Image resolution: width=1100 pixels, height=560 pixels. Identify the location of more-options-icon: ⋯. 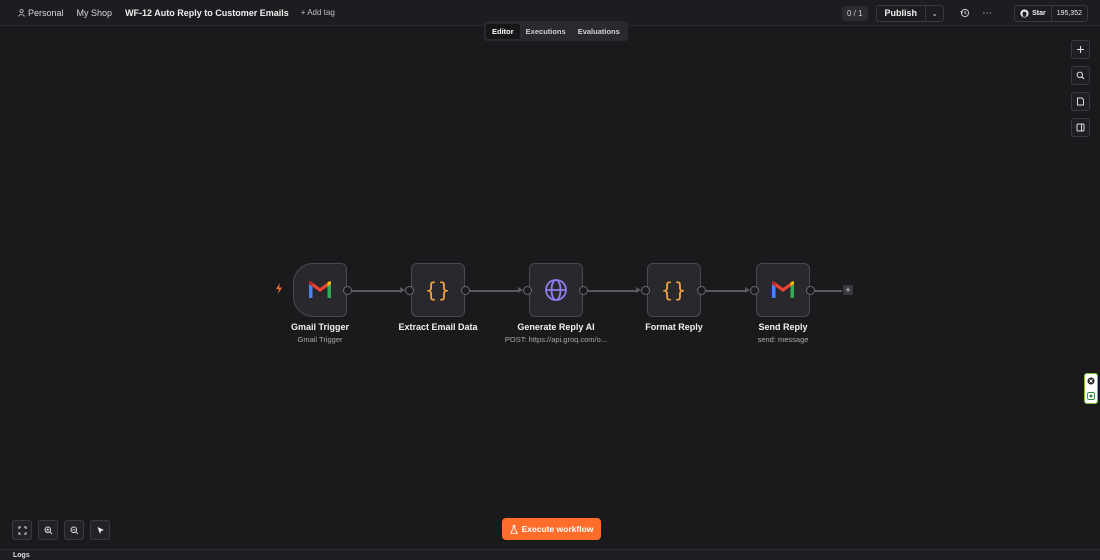
(987, 13).